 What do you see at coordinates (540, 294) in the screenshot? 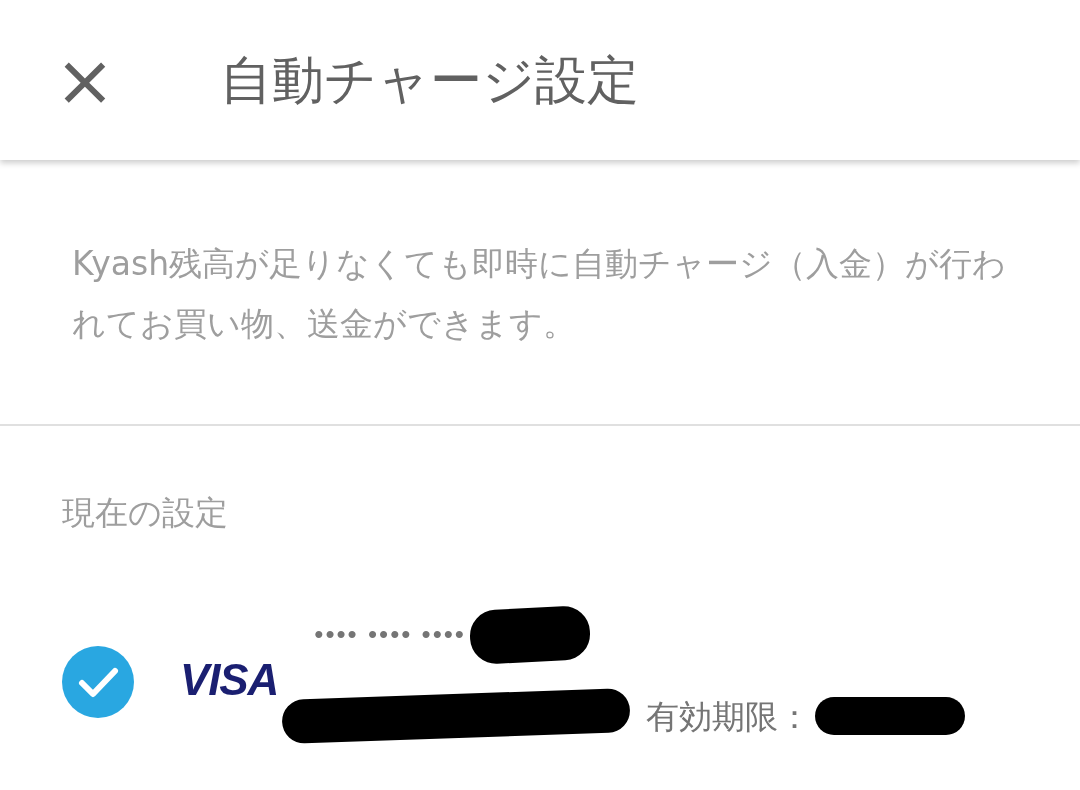
I see `description-text: Kyash残高が足りなくても即時に自動チャージ（入金）が行われてお買い物、送金ができます。` at bounding box center [540, 294].